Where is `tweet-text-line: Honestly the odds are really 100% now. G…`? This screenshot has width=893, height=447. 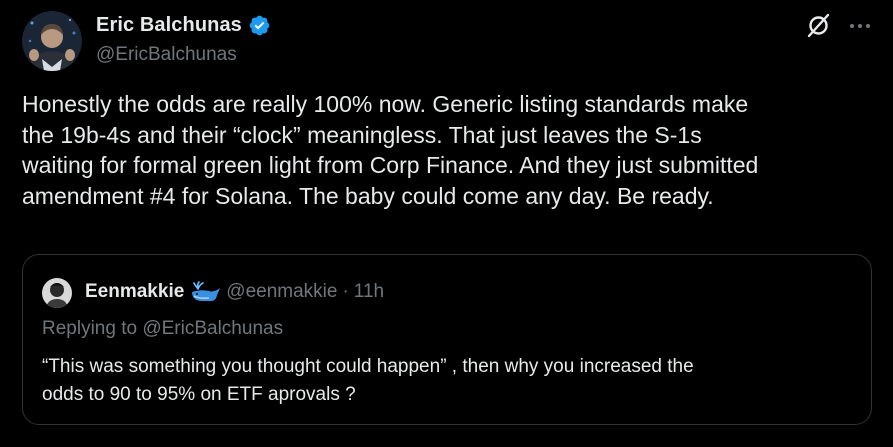
tweet-text-line: Honestly the odds are really 100% now. G… is located at coordinates (385, 104).